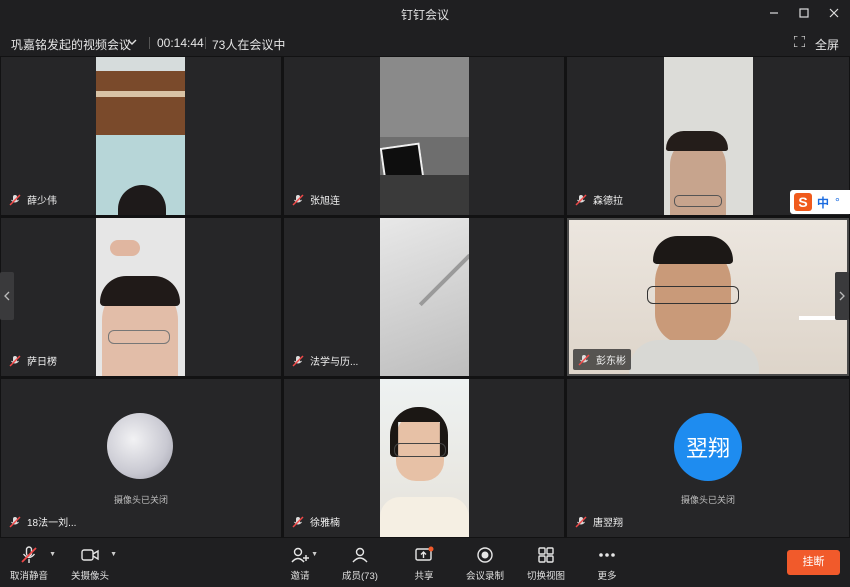 The height and width of the screenshot is (587, 850). I want to click on meeting-info-bar: 巩嘉铭发起的视频会议 00:14:44 73人在会议中 全屏, so click(425, 41).